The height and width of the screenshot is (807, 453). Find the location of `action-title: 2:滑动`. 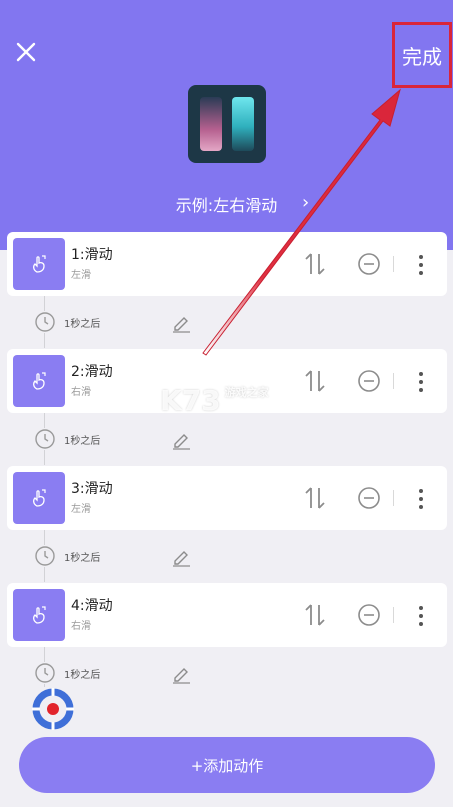

action-title: 2:滑动 is located at coordinates (92, 372).